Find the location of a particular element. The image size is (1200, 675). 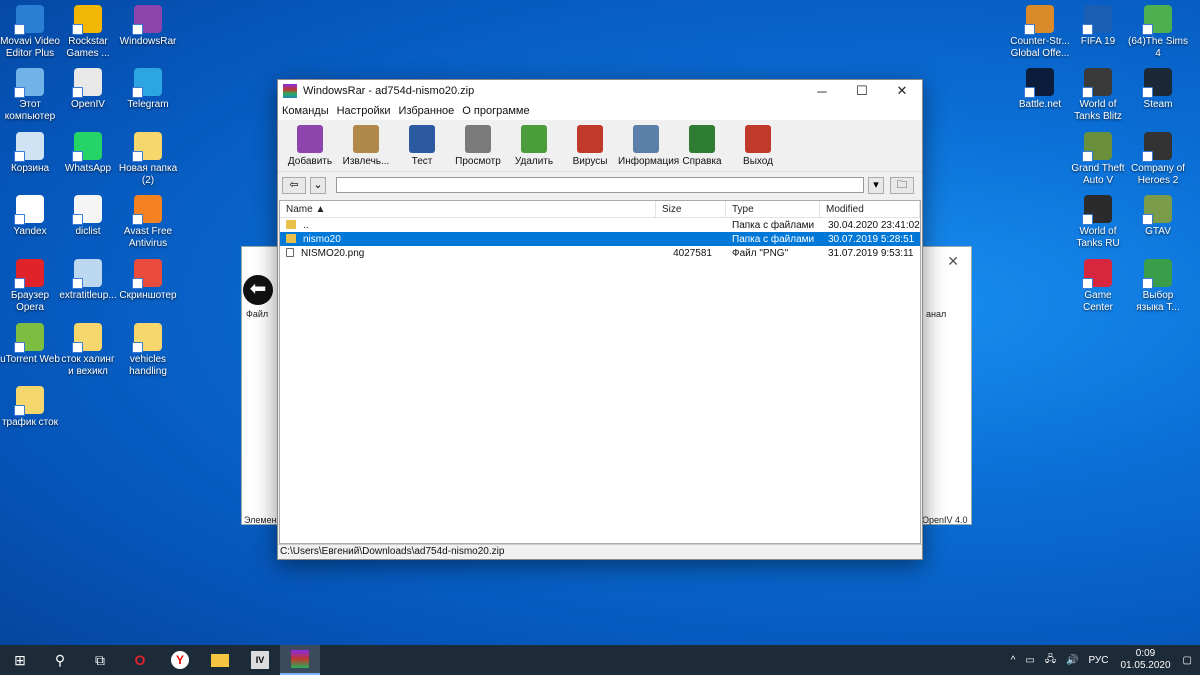

back-menu-file: Файл is located at coordinates (257, 314).